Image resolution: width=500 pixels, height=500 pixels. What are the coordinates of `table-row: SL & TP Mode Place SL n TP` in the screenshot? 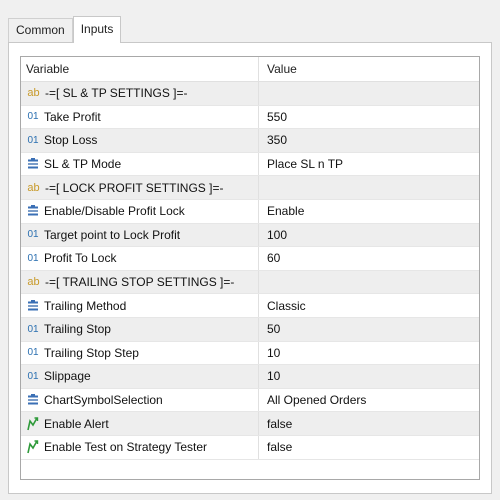 It's located at (250, 164).